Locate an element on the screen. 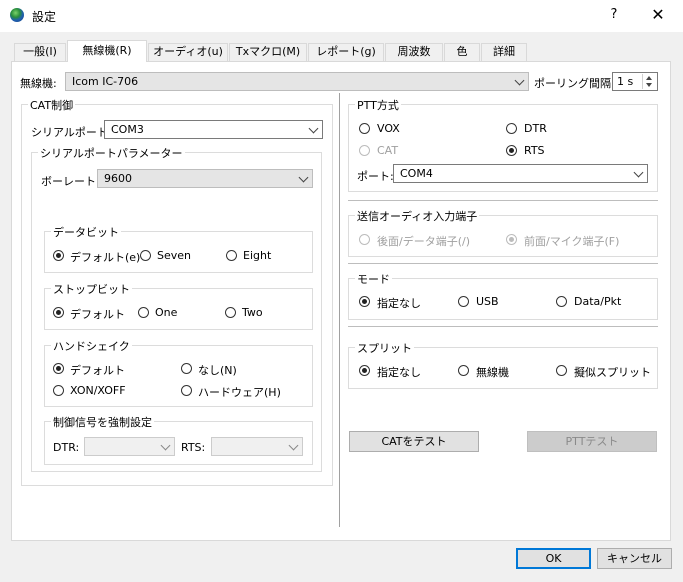 The height and width of the screenshot is (582, 683). tx-audio-front-label: 前面/マイク端子(F) is located at coordinates (571, 241).